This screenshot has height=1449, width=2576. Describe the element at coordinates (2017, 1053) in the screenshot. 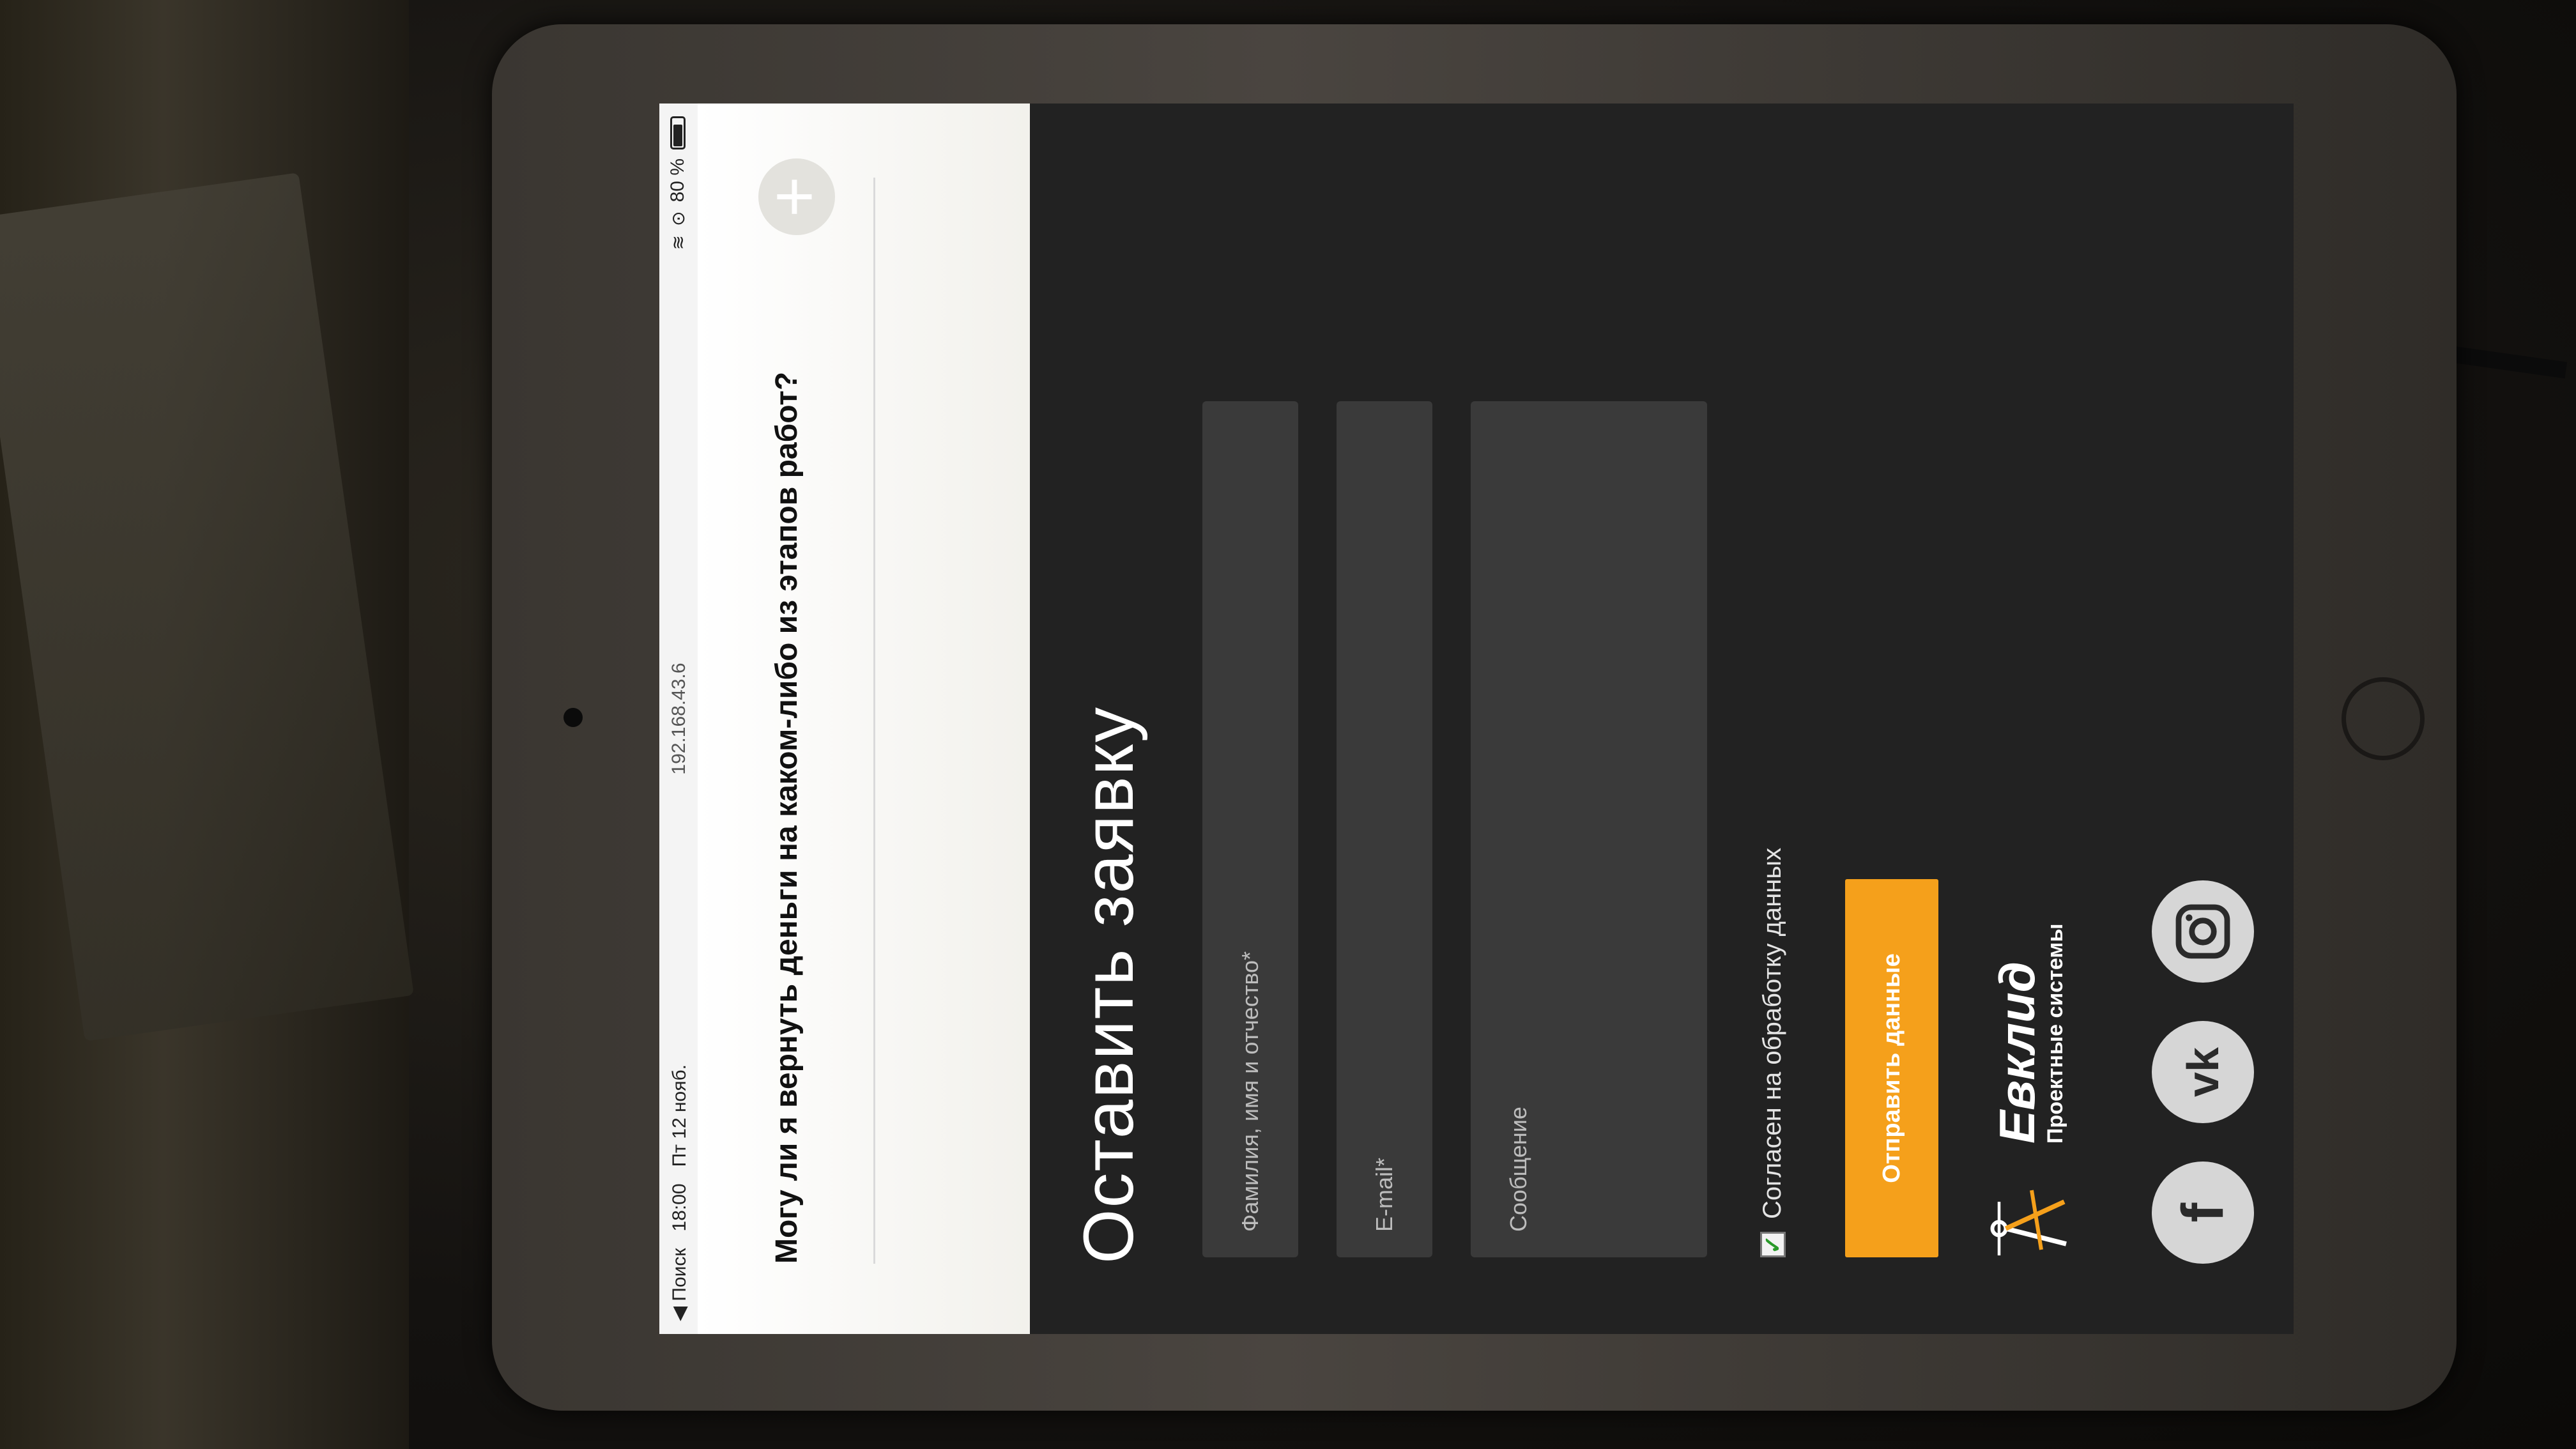

I see `brand-name: Евклид` at that location.